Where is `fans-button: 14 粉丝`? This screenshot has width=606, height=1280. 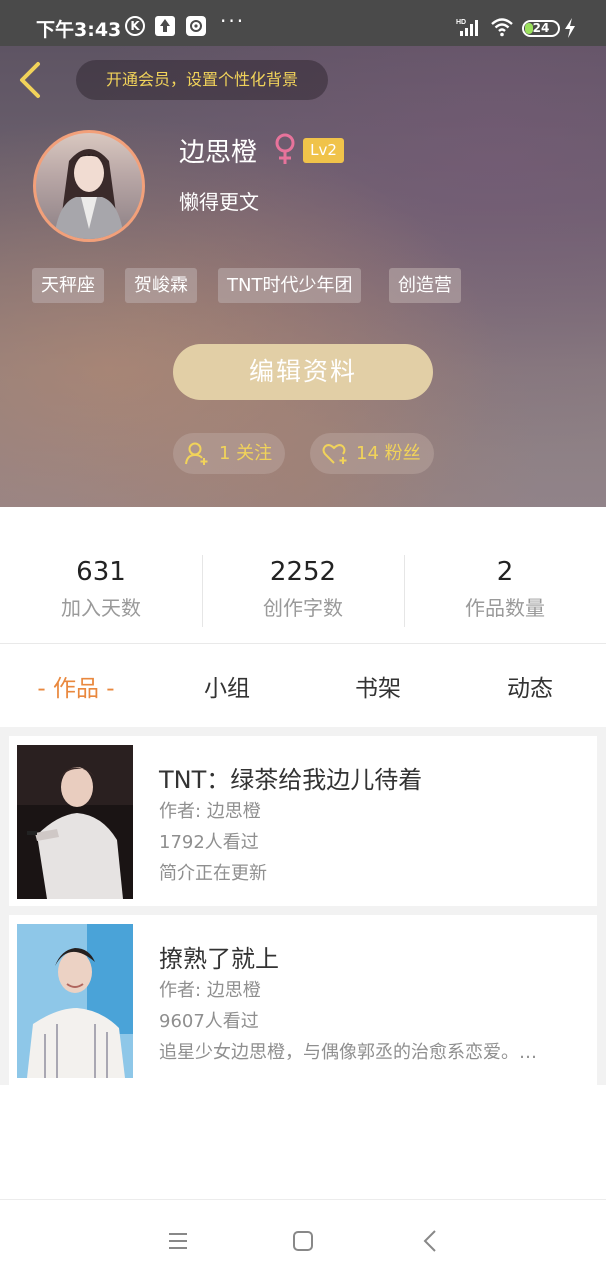 fans-button: 14 粉丝 is located at coordinates (372, 453).